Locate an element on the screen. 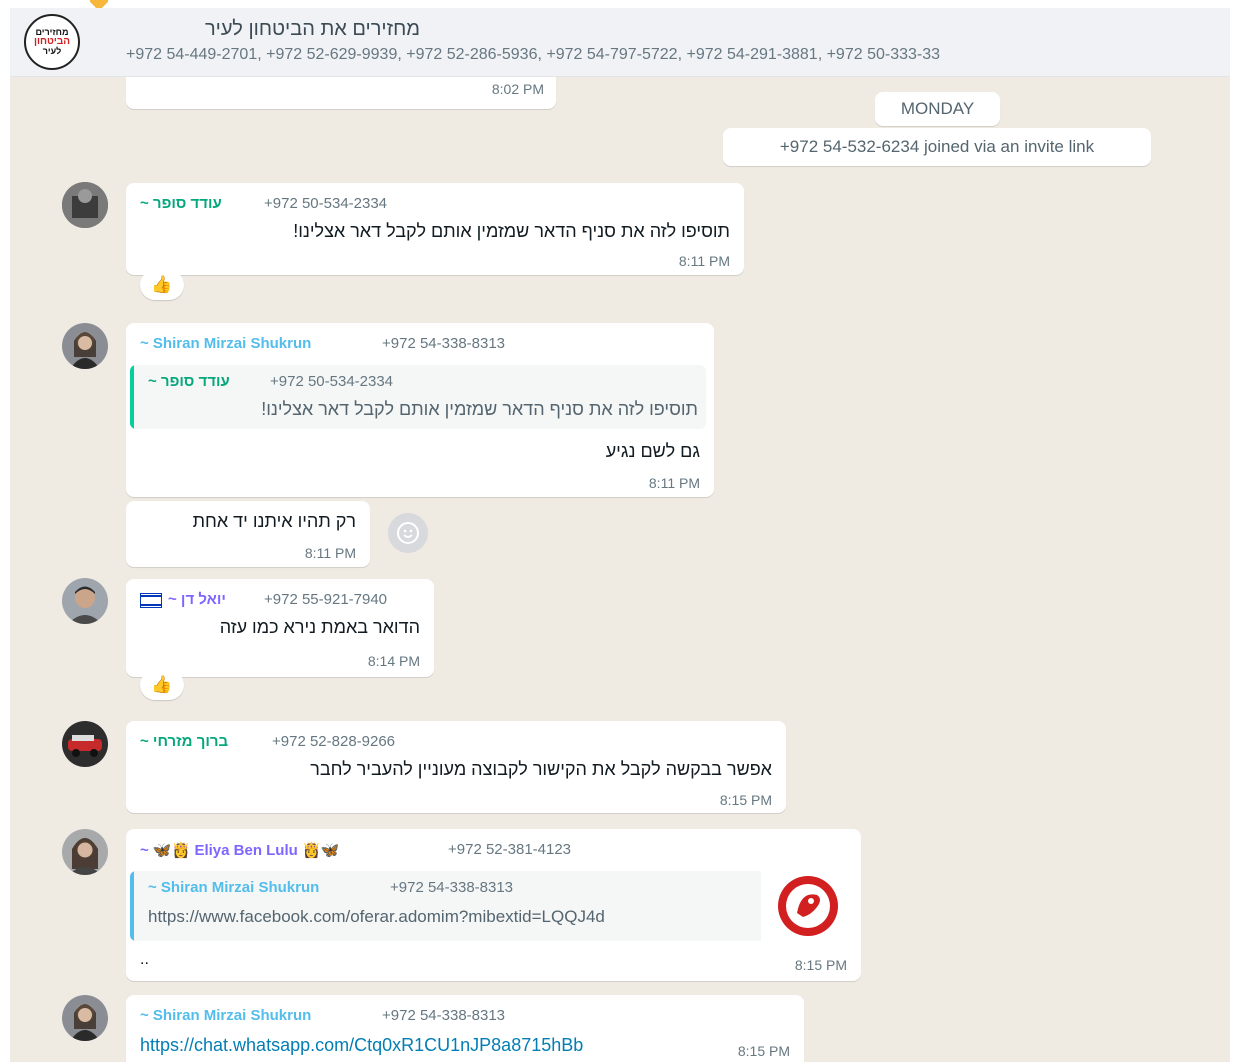 The height and width of the screenshot is (1062, 1240). sender-name: עודד סופר ~ is located at coordinates (181, 203).